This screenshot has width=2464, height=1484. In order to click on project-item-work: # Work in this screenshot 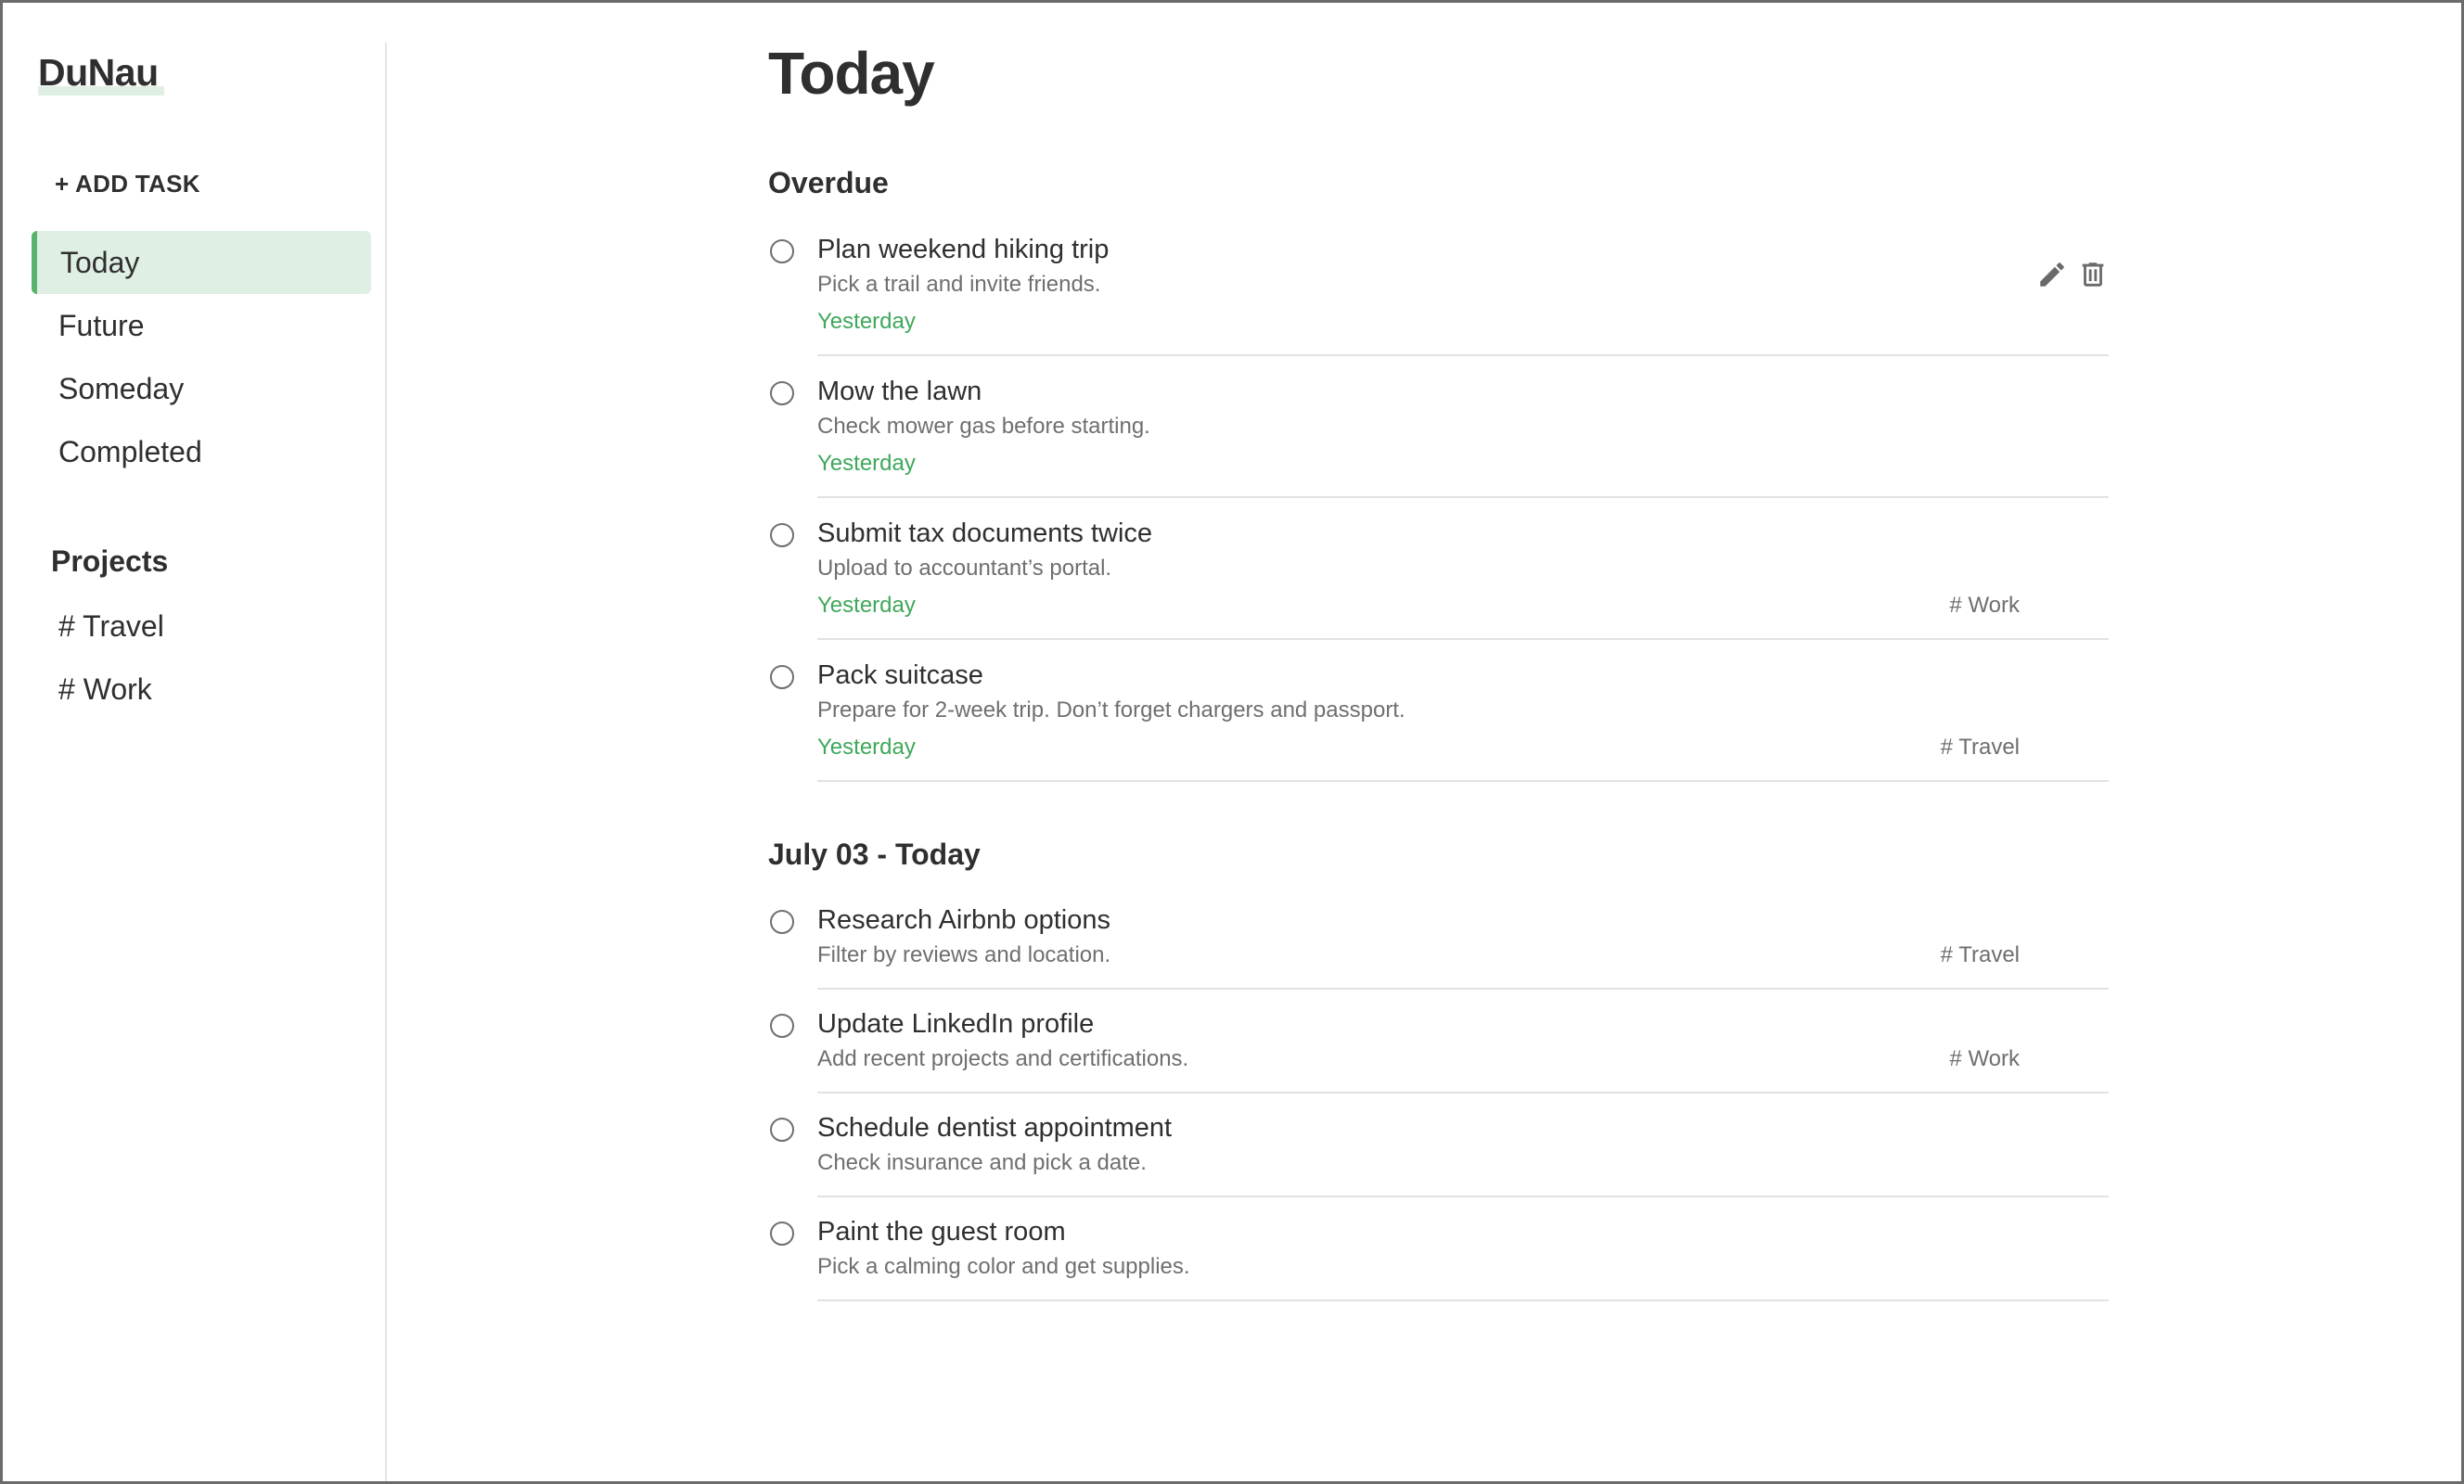, I will do `click(201, 689)`.